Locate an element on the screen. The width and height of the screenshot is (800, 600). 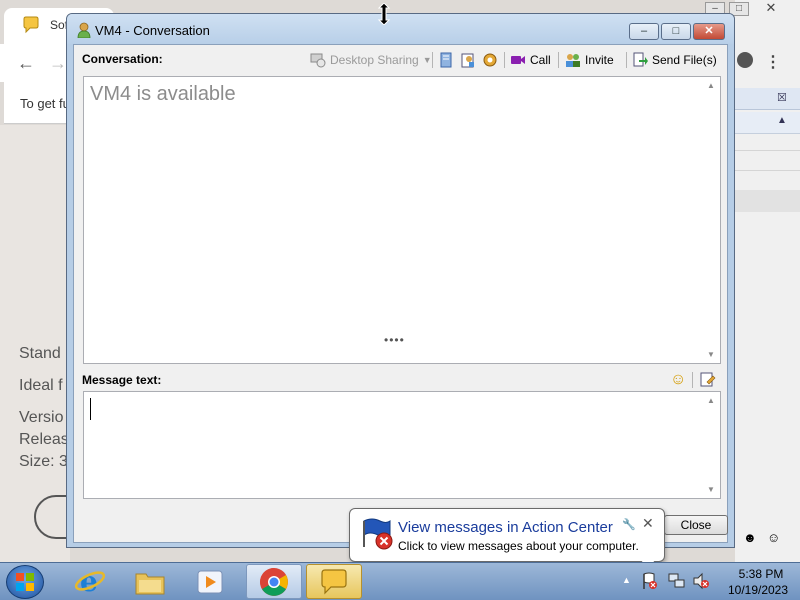
invite-button: Invite is located at coordinates (589, 60).